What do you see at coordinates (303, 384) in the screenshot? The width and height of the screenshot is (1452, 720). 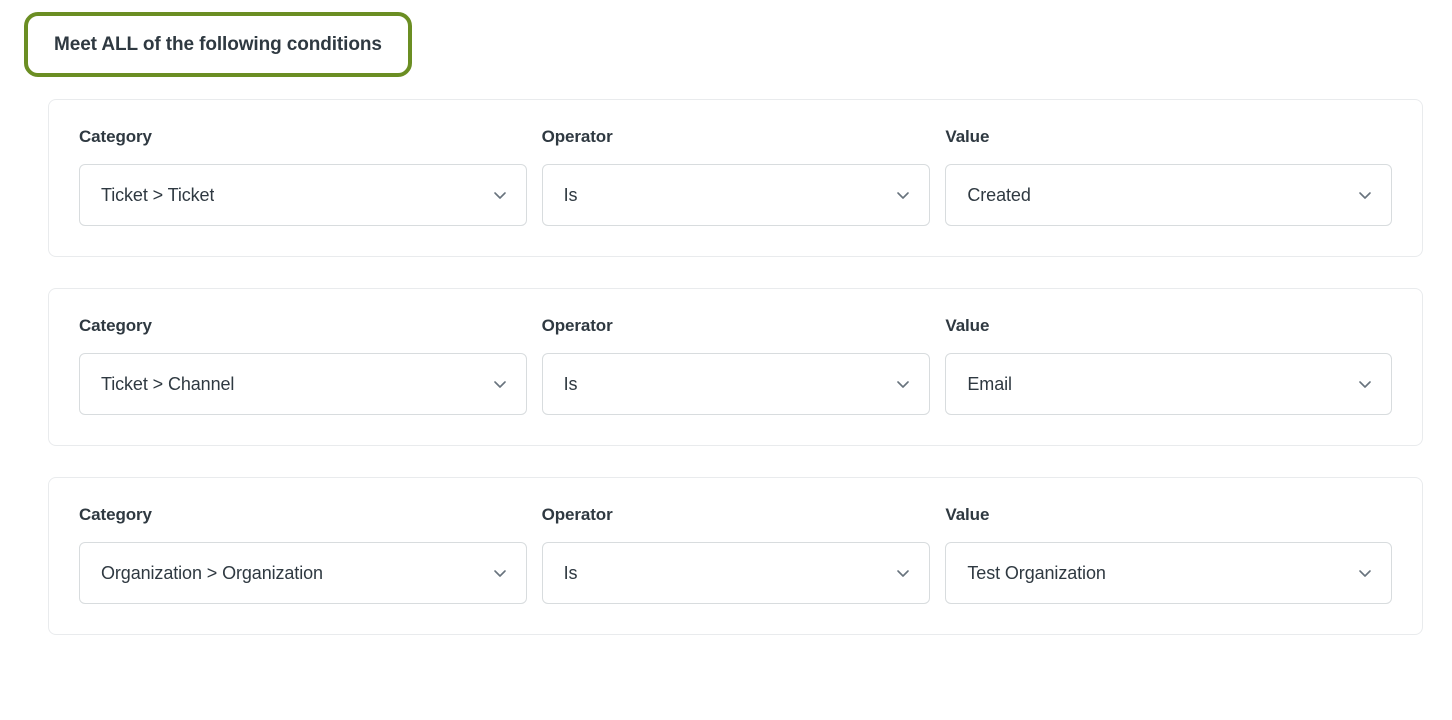 I see `category-select: Ticket > Channel` at bounding box center [303, 384].